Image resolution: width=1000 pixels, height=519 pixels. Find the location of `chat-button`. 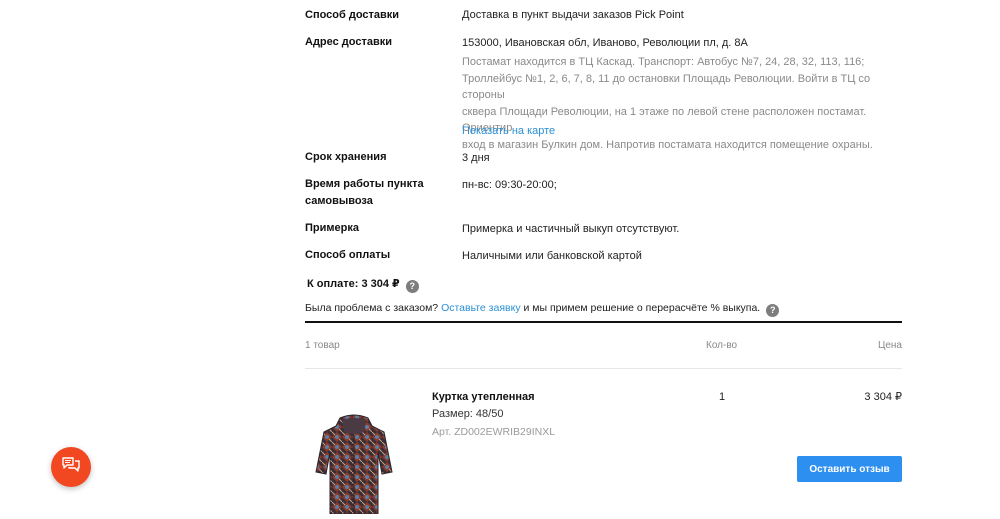

chat-button is located at coordinates (71, 467).